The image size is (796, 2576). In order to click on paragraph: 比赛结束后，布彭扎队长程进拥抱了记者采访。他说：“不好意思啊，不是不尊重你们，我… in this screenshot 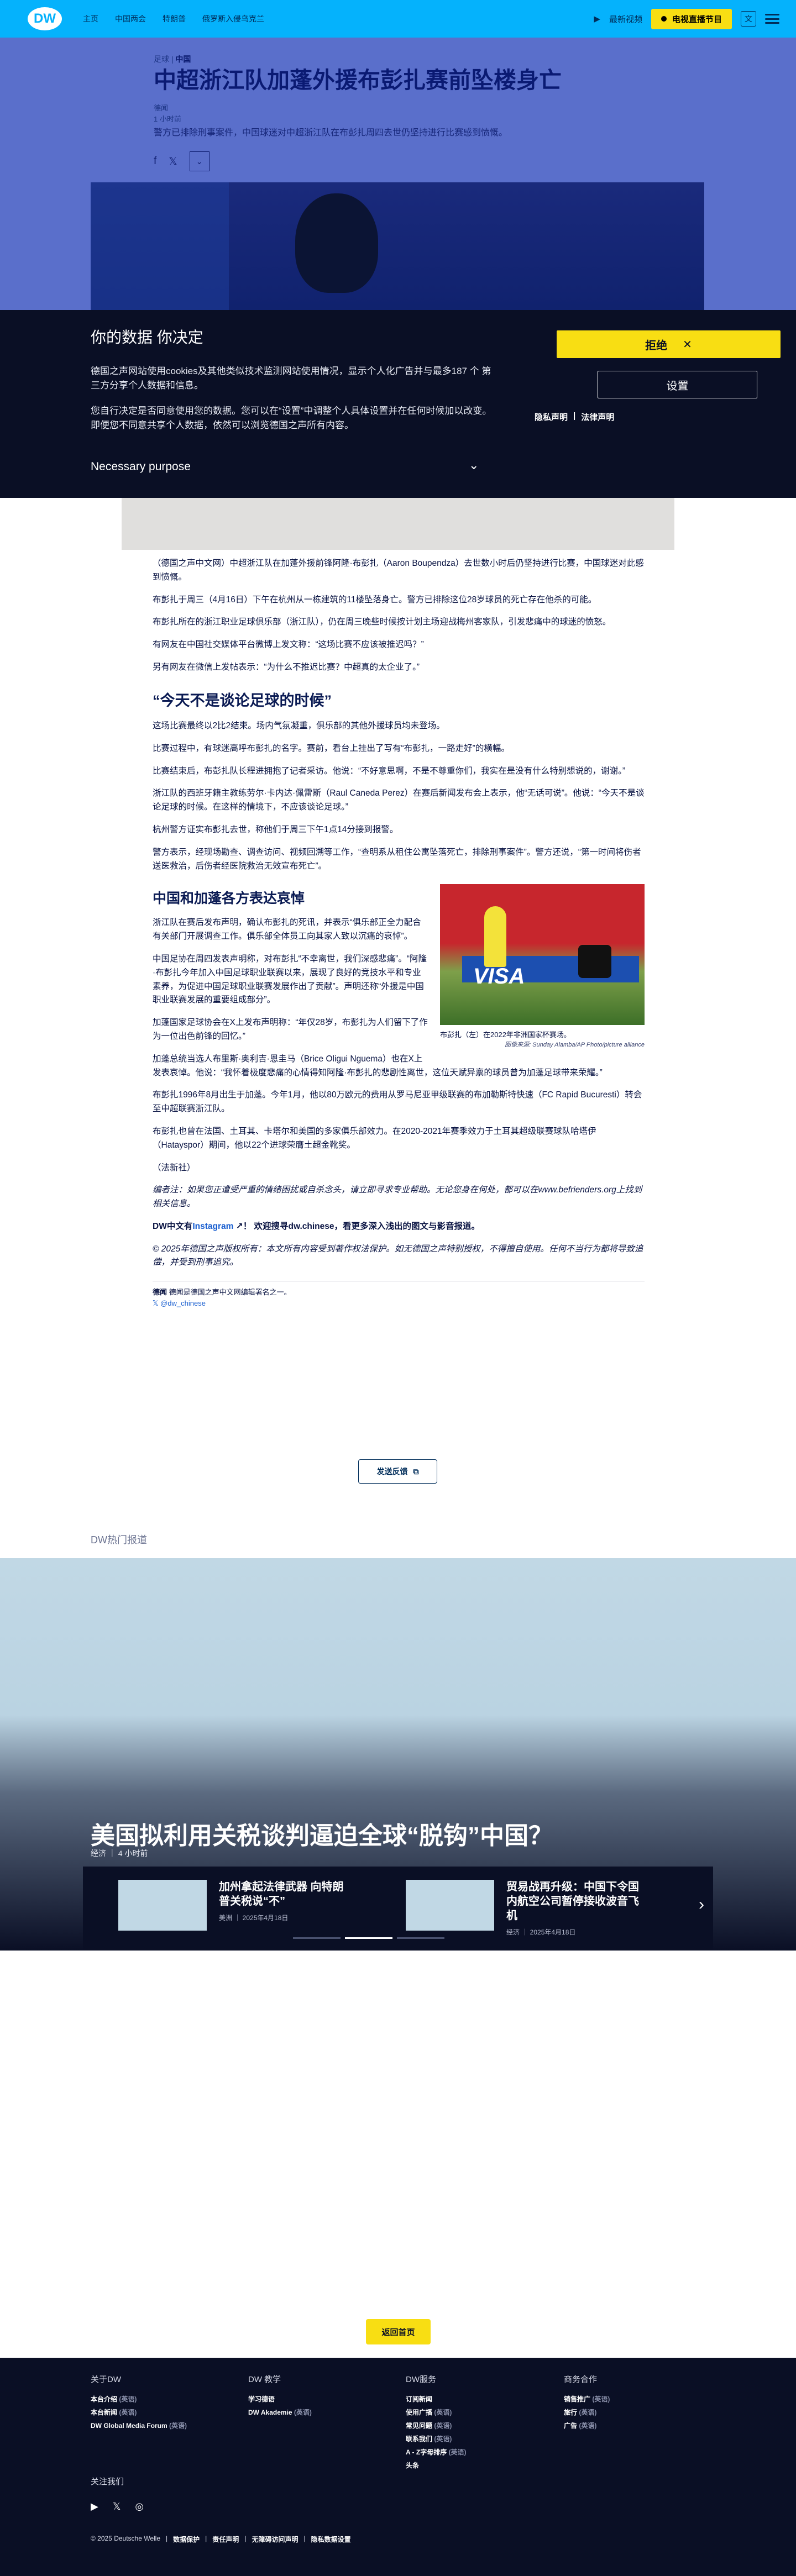, I will do `click(390, 771)`.